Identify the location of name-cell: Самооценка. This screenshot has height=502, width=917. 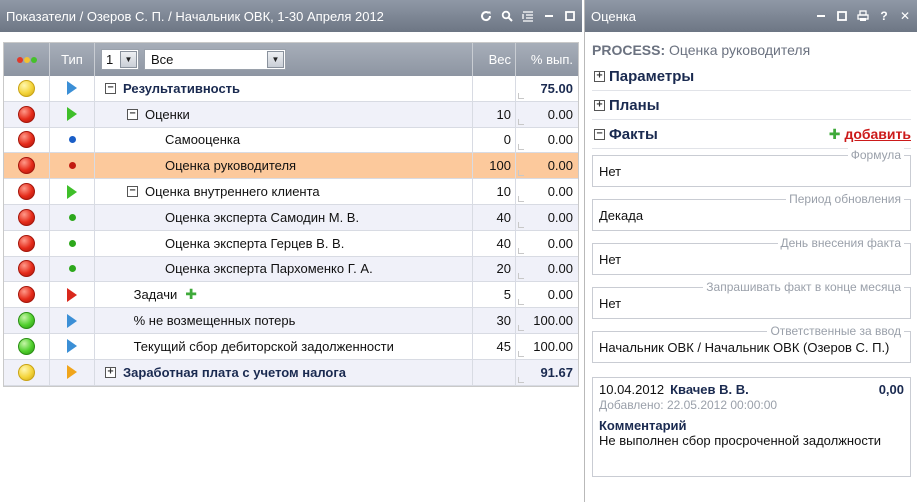
(284, 140).